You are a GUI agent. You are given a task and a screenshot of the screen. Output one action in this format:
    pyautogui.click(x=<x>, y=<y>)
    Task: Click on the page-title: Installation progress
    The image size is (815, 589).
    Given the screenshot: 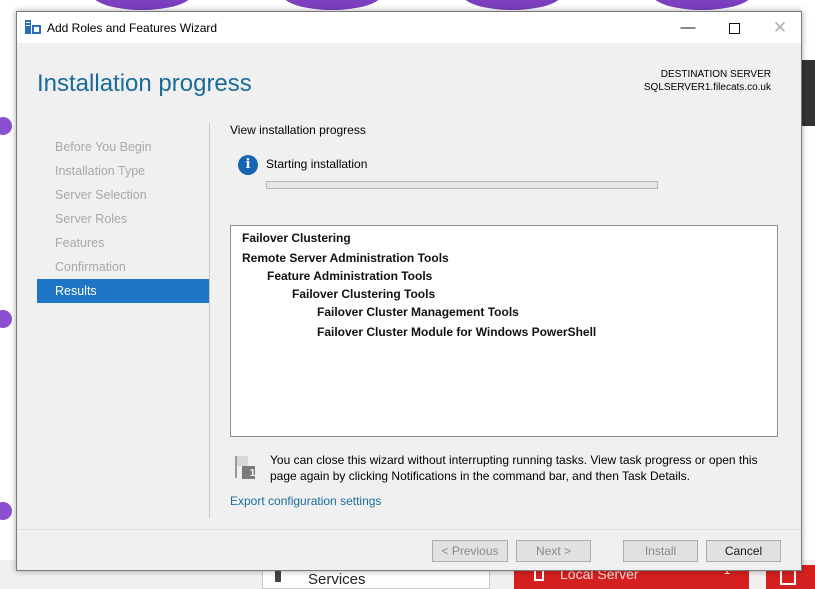 What is the action you would take?
    pyautogui.click(x=144, y=83)
    